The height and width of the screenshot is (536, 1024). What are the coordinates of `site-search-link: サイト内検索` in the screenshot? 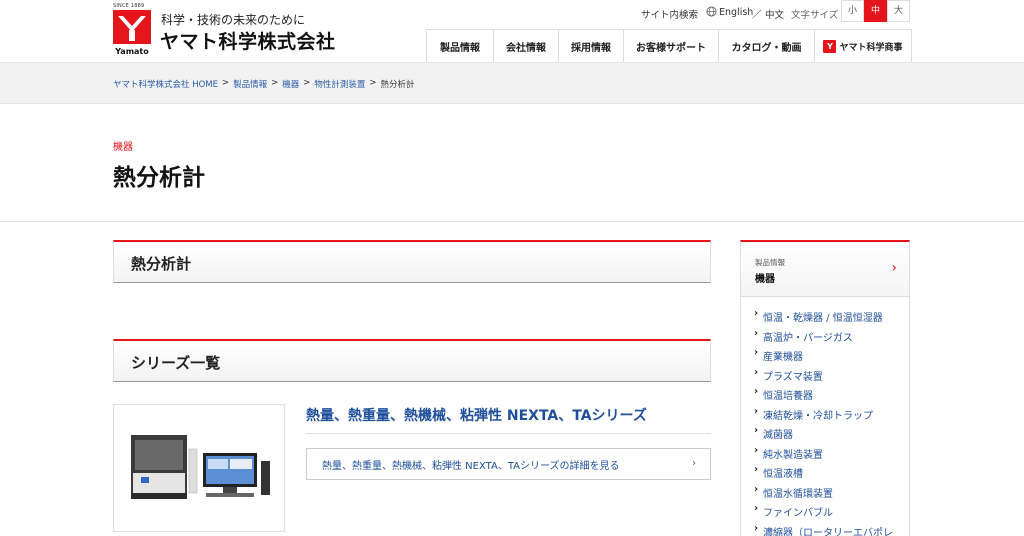 It's located at (669, 14).